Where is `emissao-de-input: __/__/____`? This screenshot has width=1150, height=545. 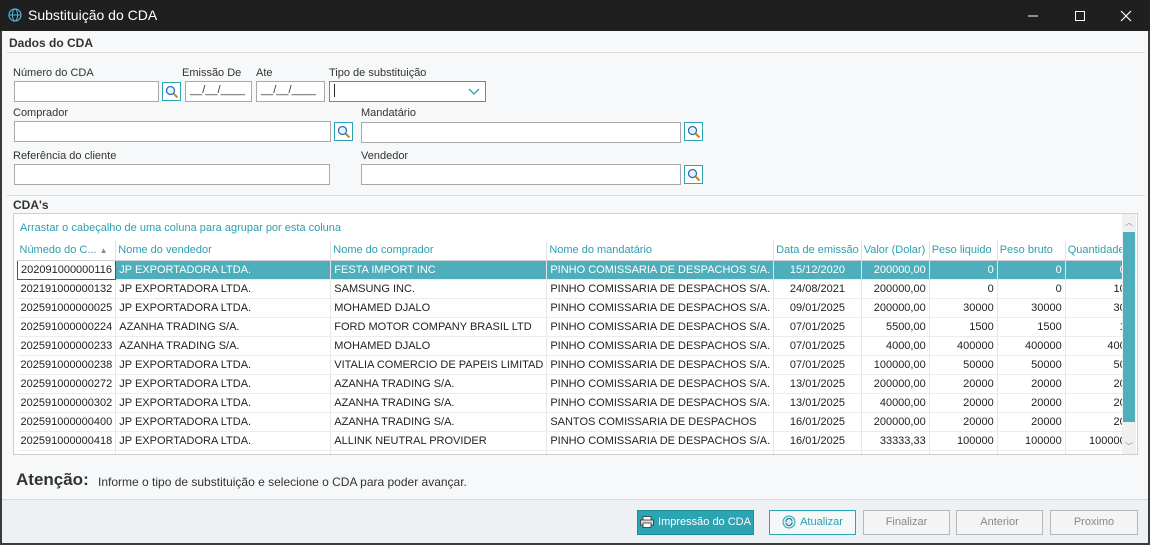 emissao-de-input: __/__/____ is located at coordinates (218, 91).